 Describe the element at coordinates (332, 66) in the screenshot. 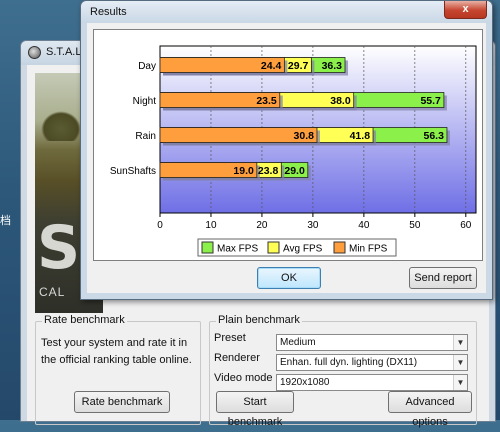

I see `data-label: 36.3` at that location.